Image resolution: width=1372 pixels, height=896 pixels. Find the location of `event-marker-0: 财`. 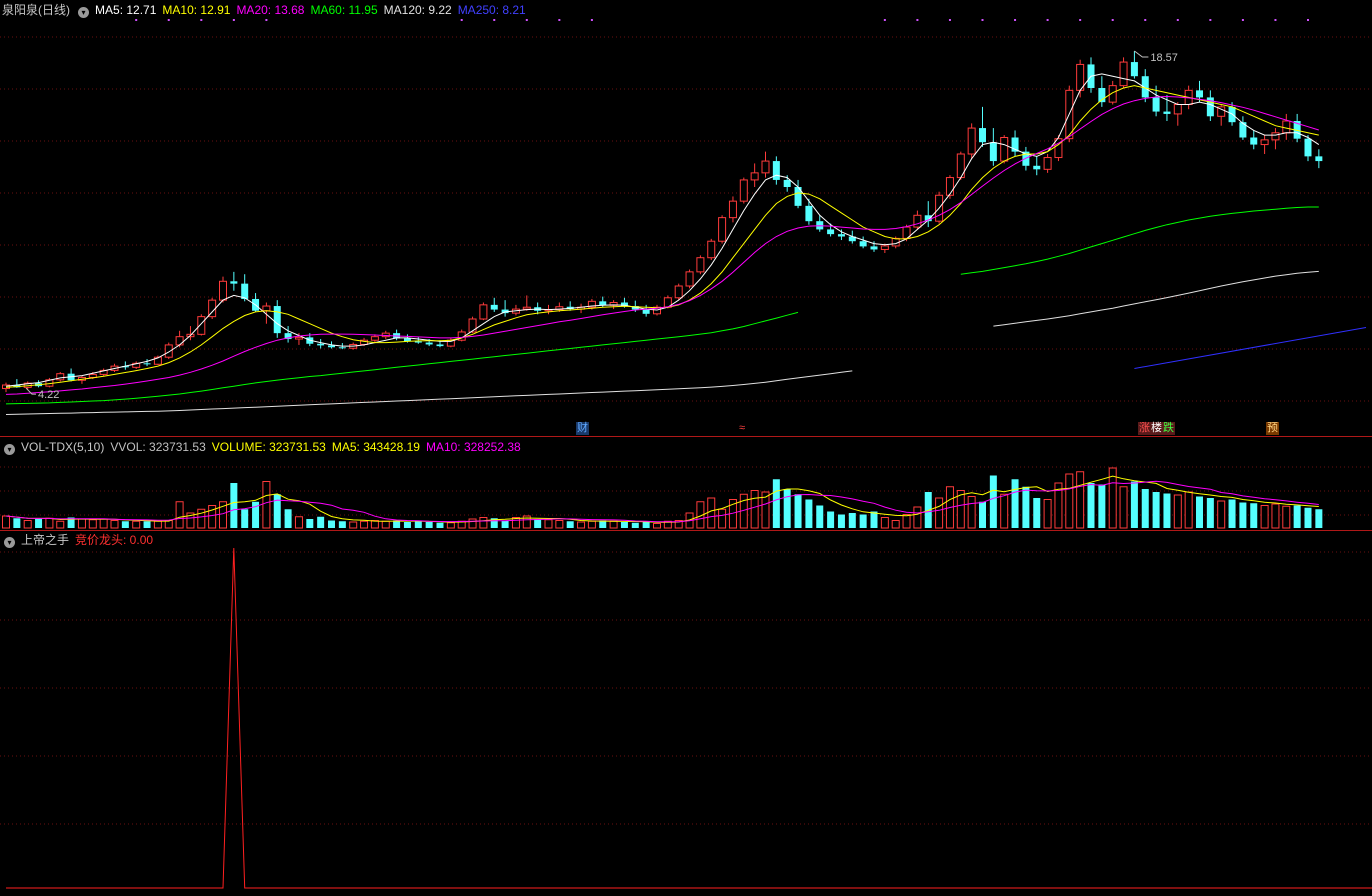

event-marker-0: 财 is located at coordinates (582, 428).